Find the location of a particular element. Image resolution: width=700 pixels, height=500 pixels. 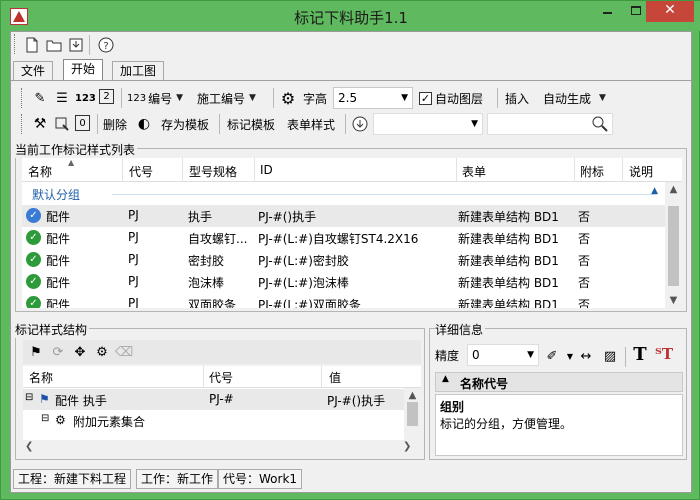

property-section-header: ▲ 名称代号 is located at coordinates (559, 382).